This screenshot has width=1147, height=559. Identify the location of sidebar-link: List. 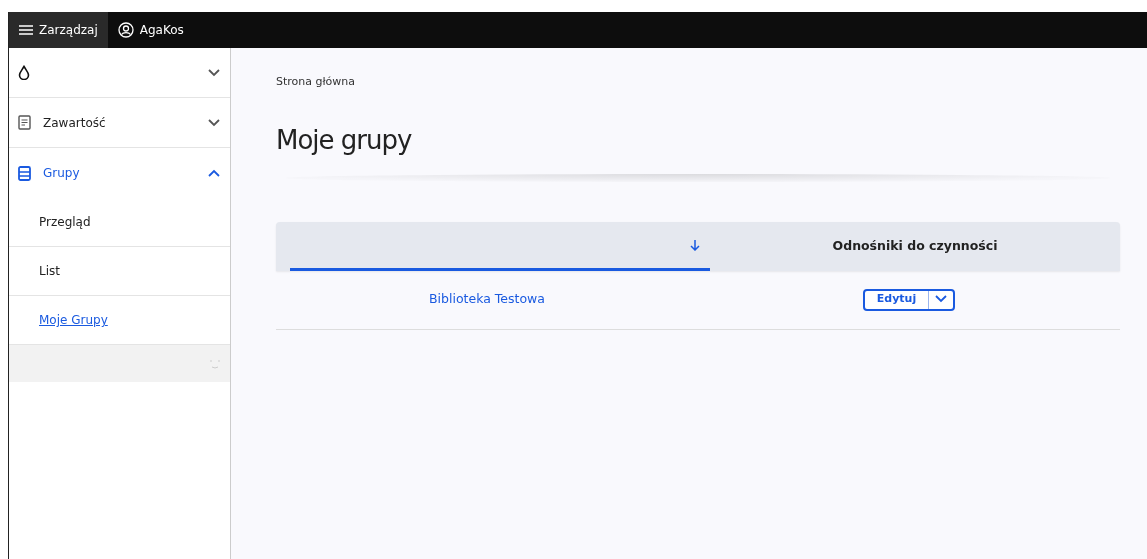
(119, 271).